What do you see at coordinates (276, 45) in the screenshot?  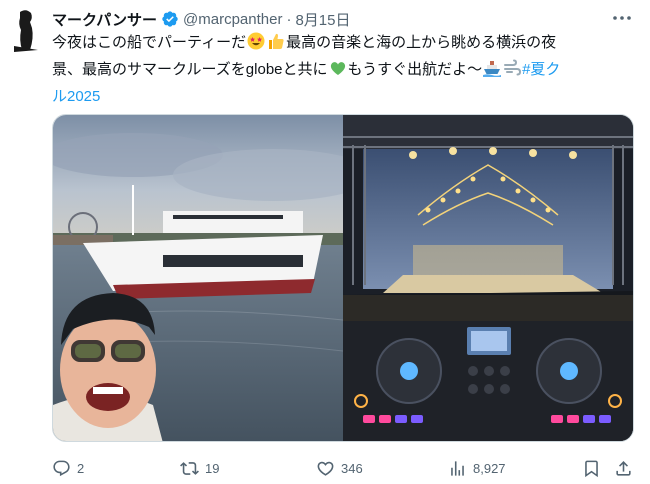 I see `thumbs-up-emoji-icon` at bounding box center [276, 45].